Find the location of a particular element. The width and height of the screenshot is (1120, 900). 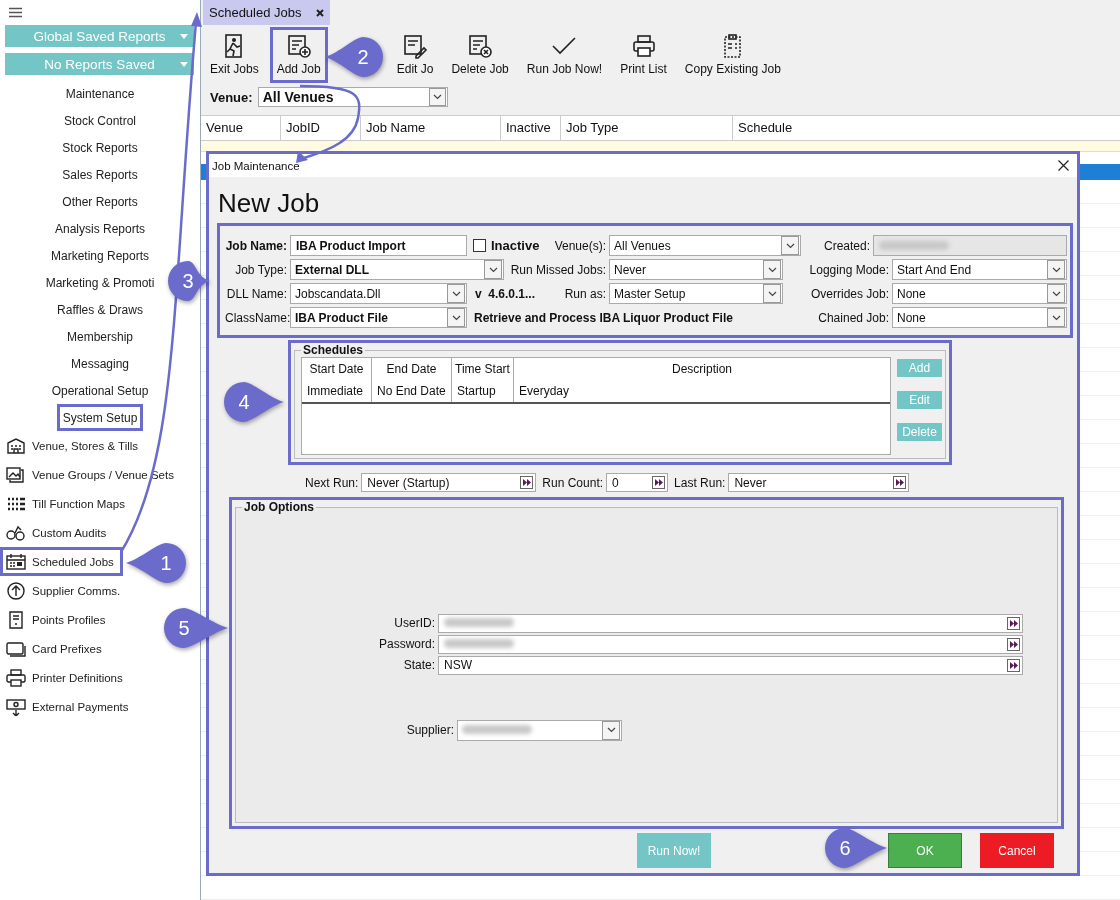

supplier-dropdown is located at coordinates (539, 730).